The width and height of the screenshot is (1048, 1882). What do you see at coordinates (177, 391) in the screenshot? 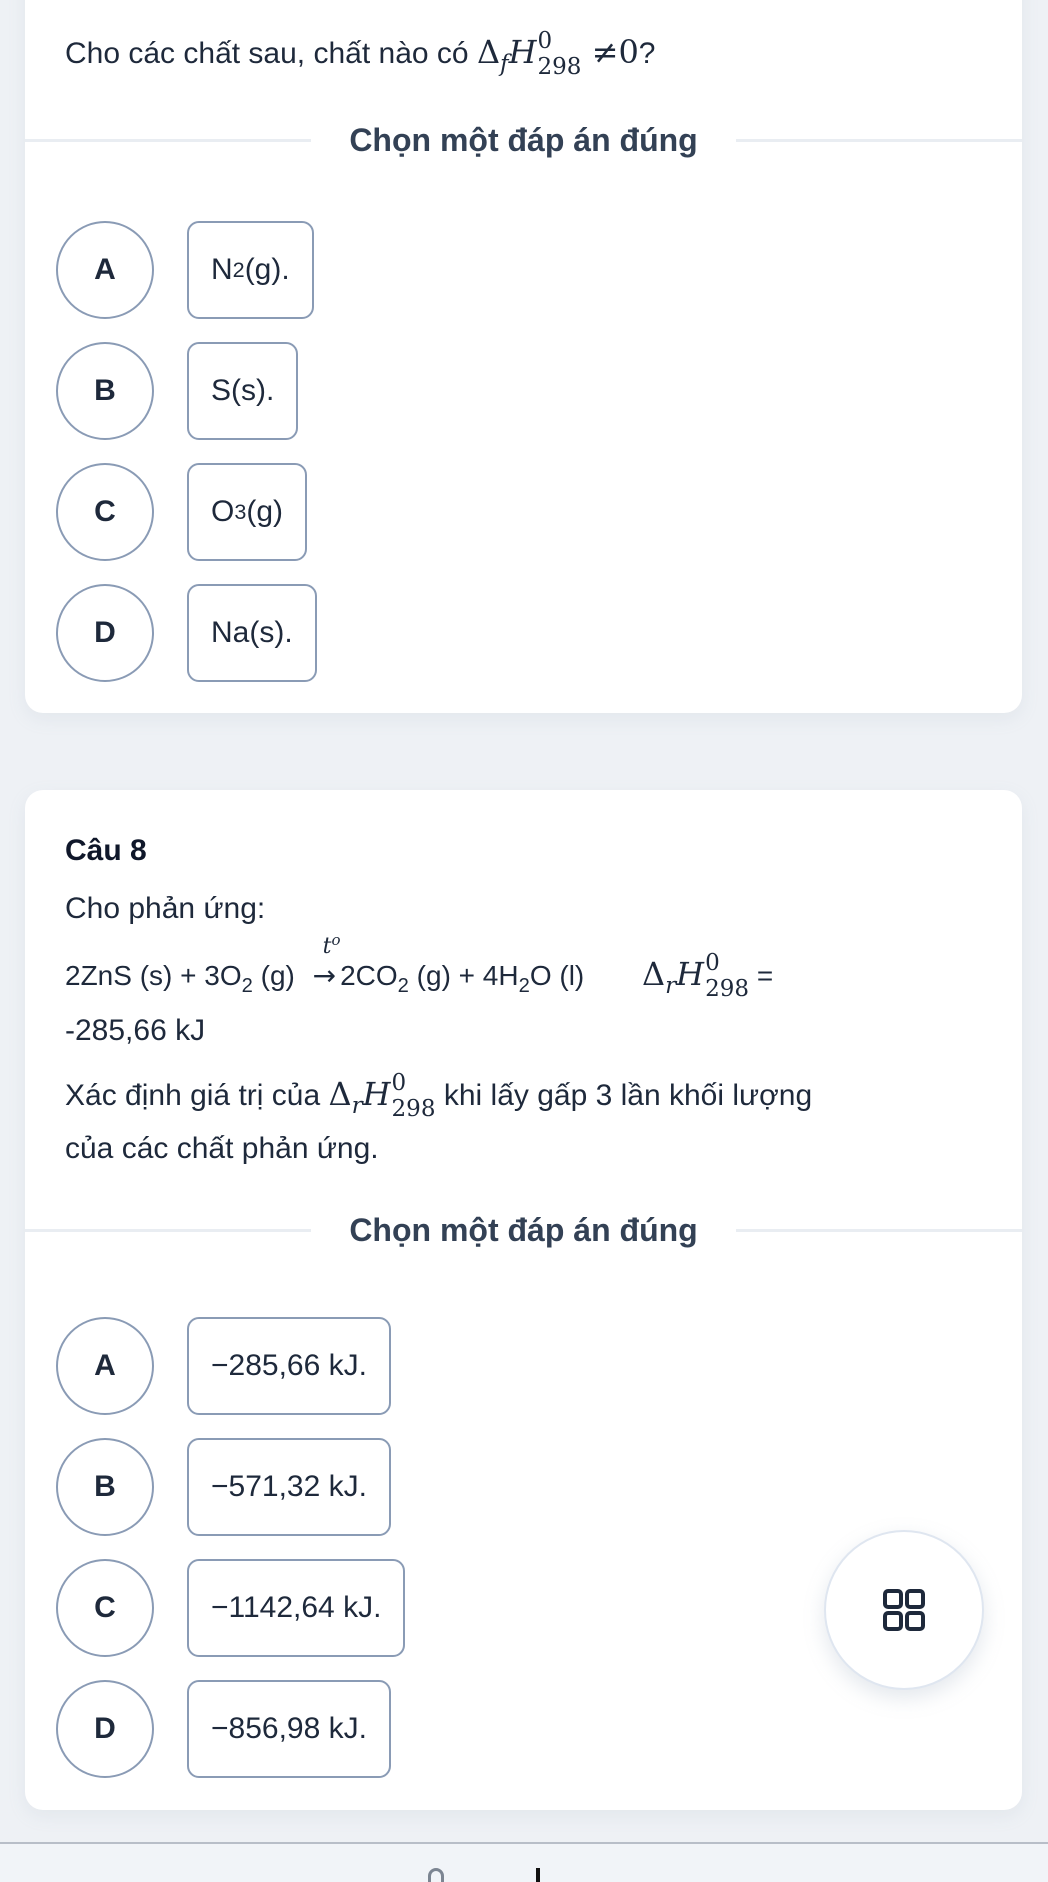
I see `option-b: B S(s).` at bounding box center [177, 391].